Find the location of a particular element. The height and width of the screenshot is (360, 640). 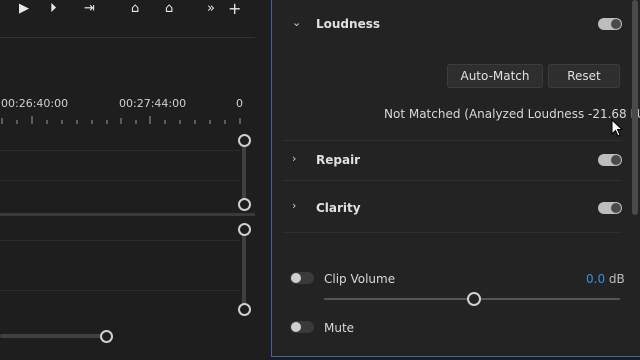

clip-volume-number: 0.0 is located at coordinates (595, 279).